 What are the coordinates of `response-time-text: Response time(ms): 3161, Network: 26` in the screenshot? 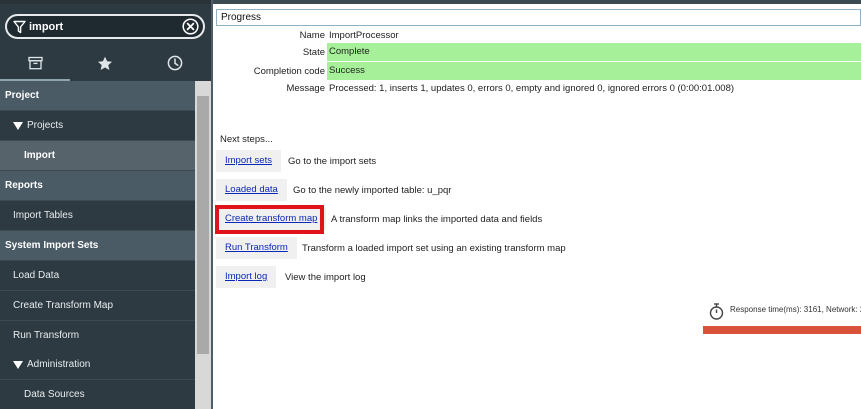 It's located at (795, 309).